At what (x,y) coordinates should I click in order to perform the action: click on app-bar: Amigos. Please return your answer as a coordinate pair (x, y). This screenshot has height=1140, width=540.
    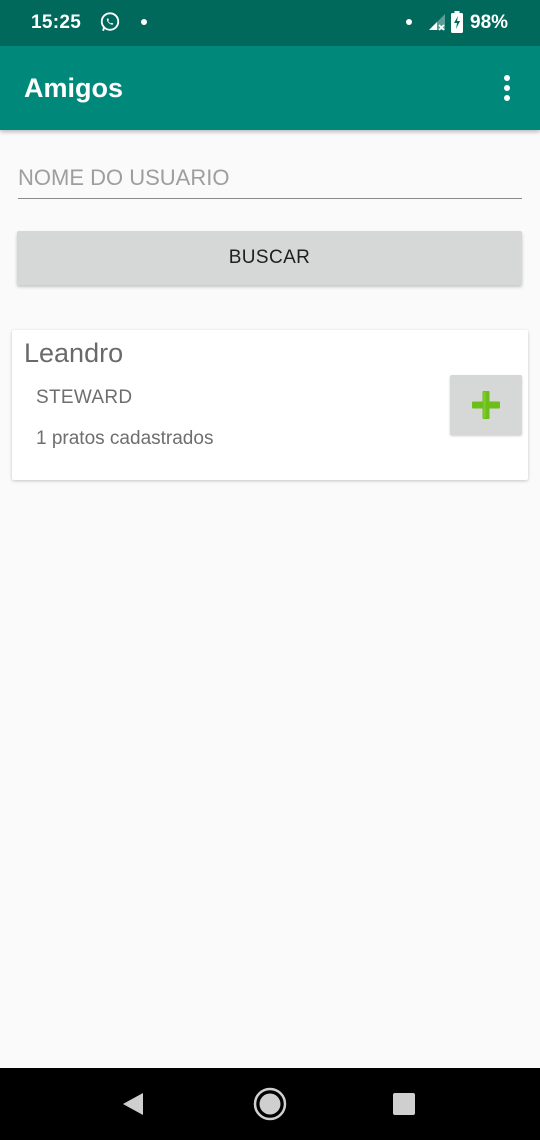
    Looking at the image, I should click on (270, 88).